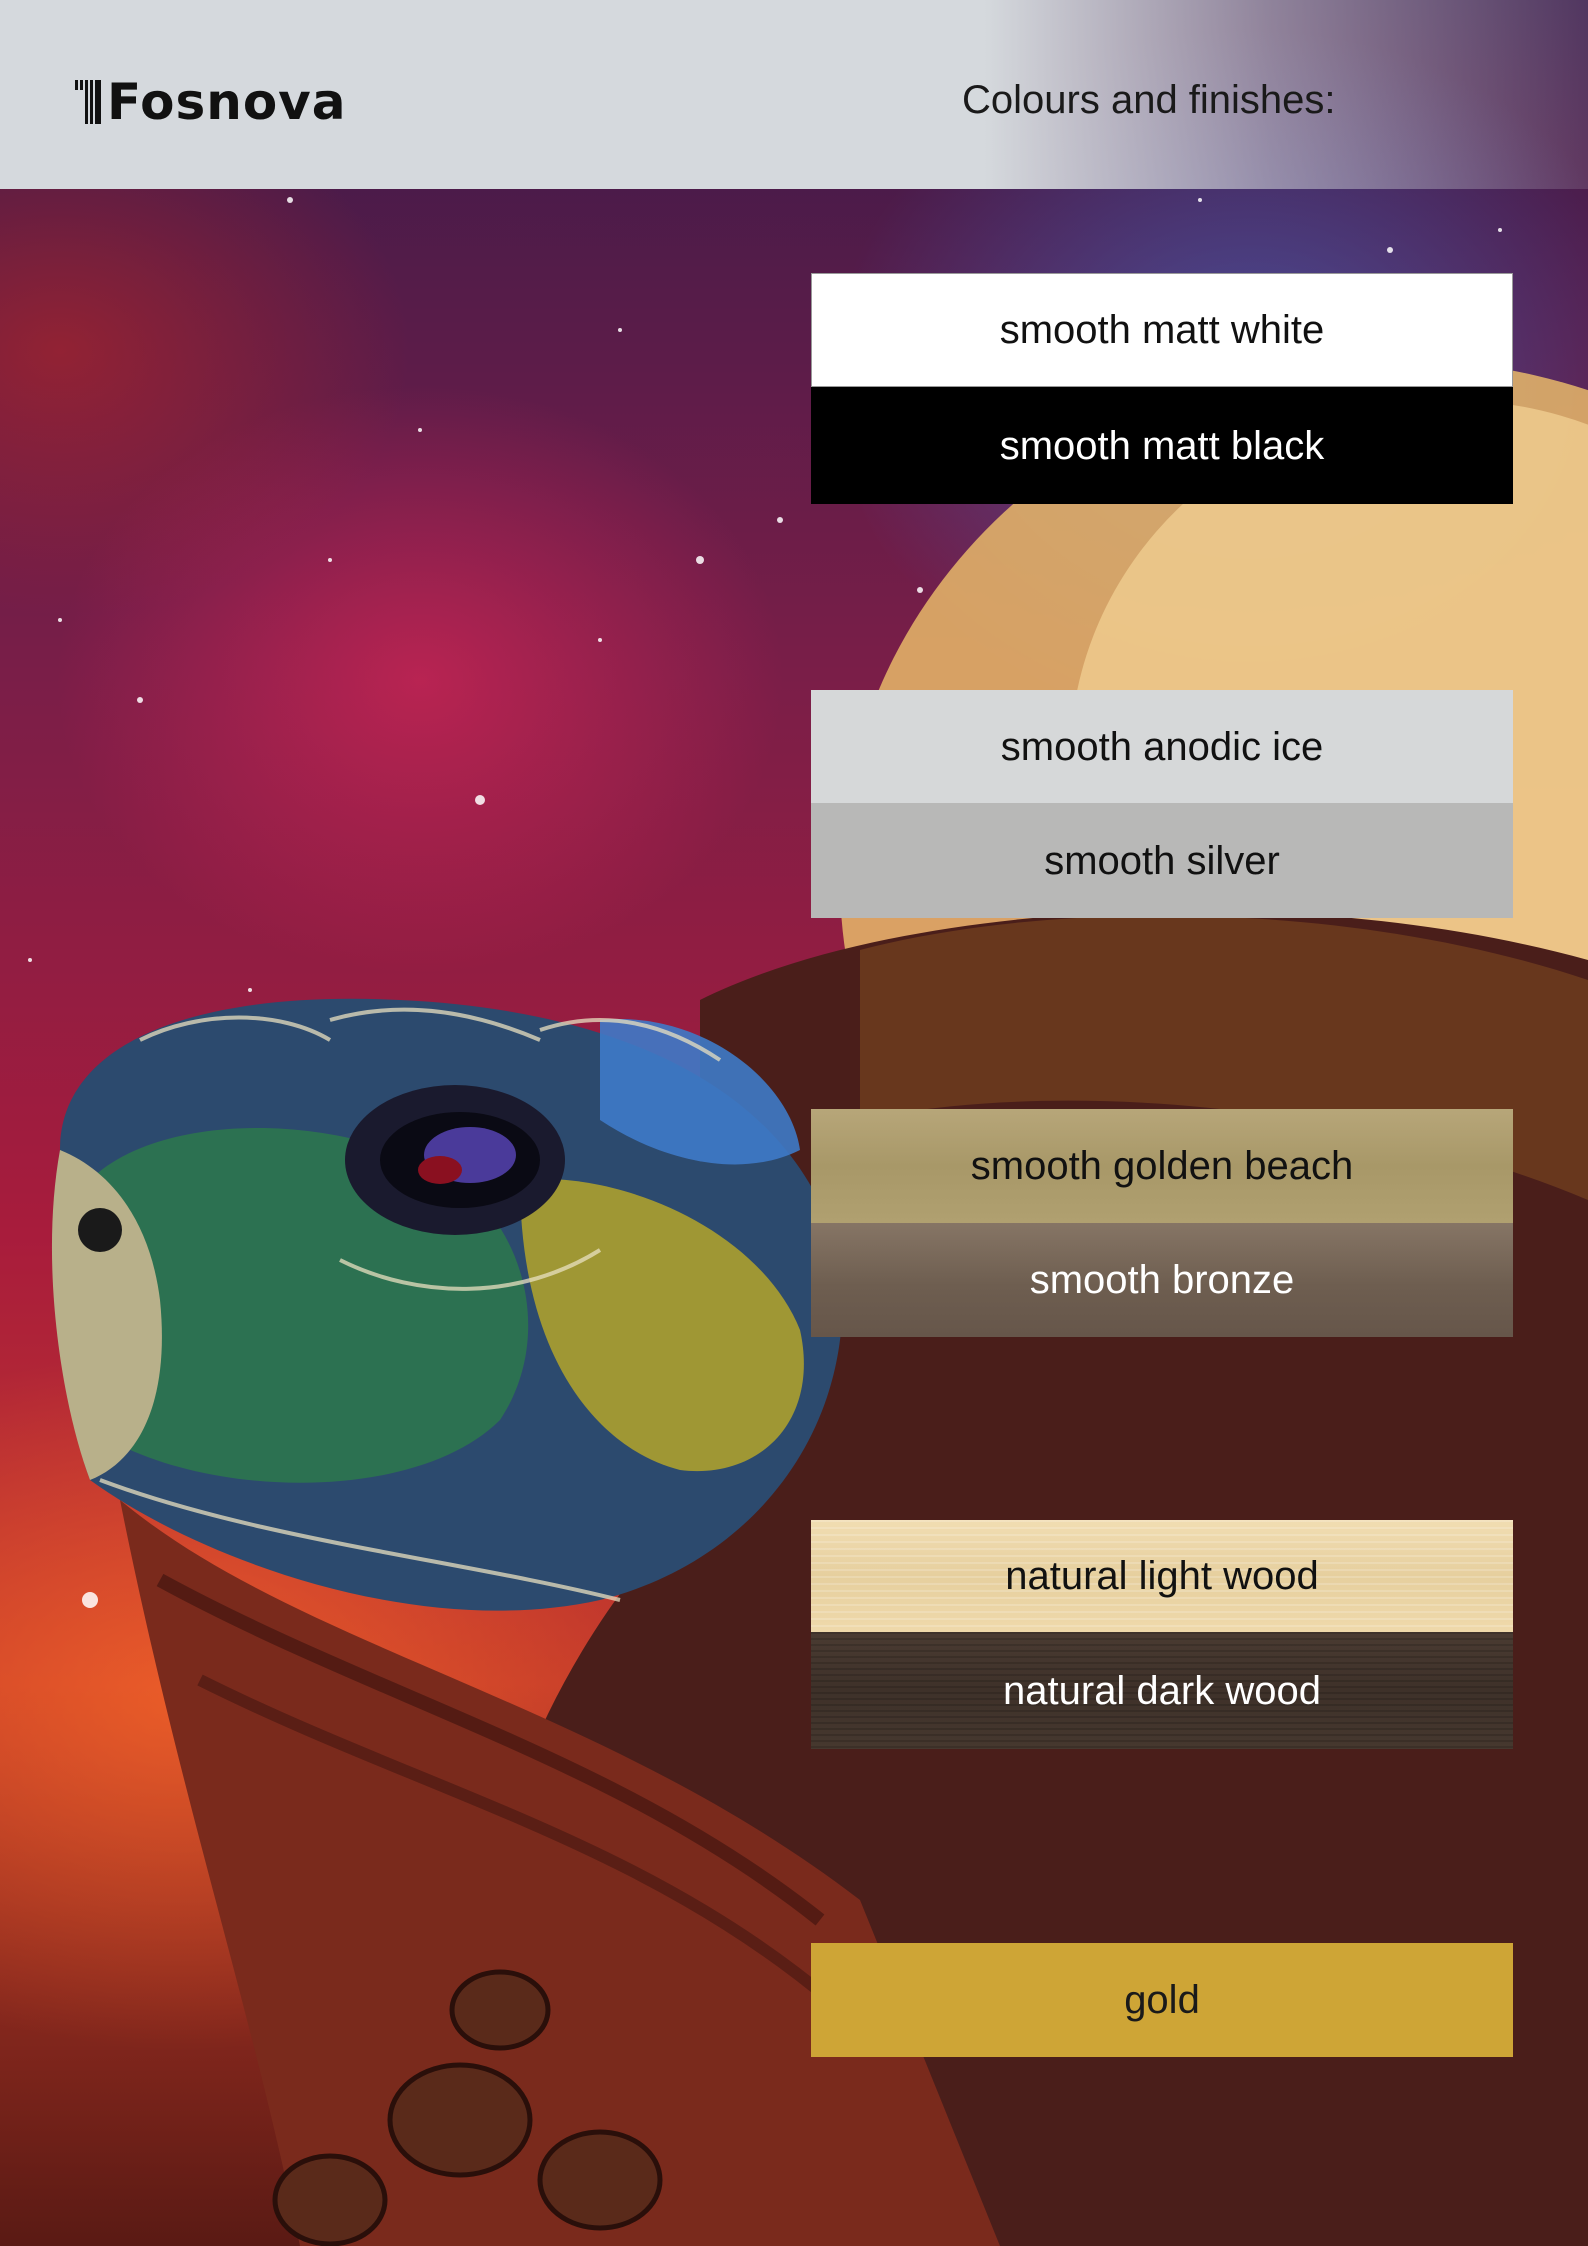 The height and width of the screenshot is (2246, 1588). Describe the element at coordinates (794, 94) in the screenshot. I see `header-bar: Fosnova Colours and finishes:` at that location.